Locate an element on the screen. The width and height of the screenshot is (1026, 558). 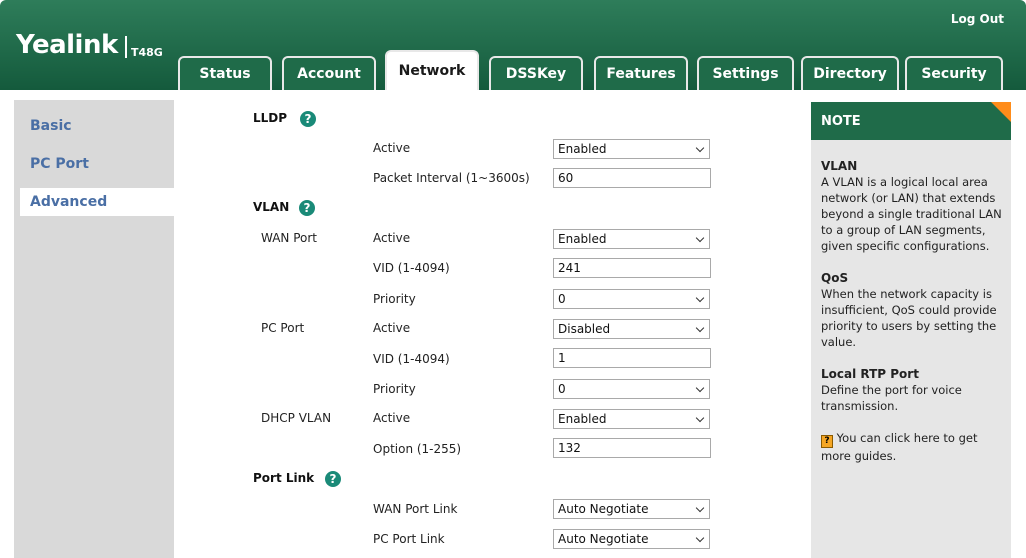
pc-vid-input: 1 is located at coordinates (632, 358).